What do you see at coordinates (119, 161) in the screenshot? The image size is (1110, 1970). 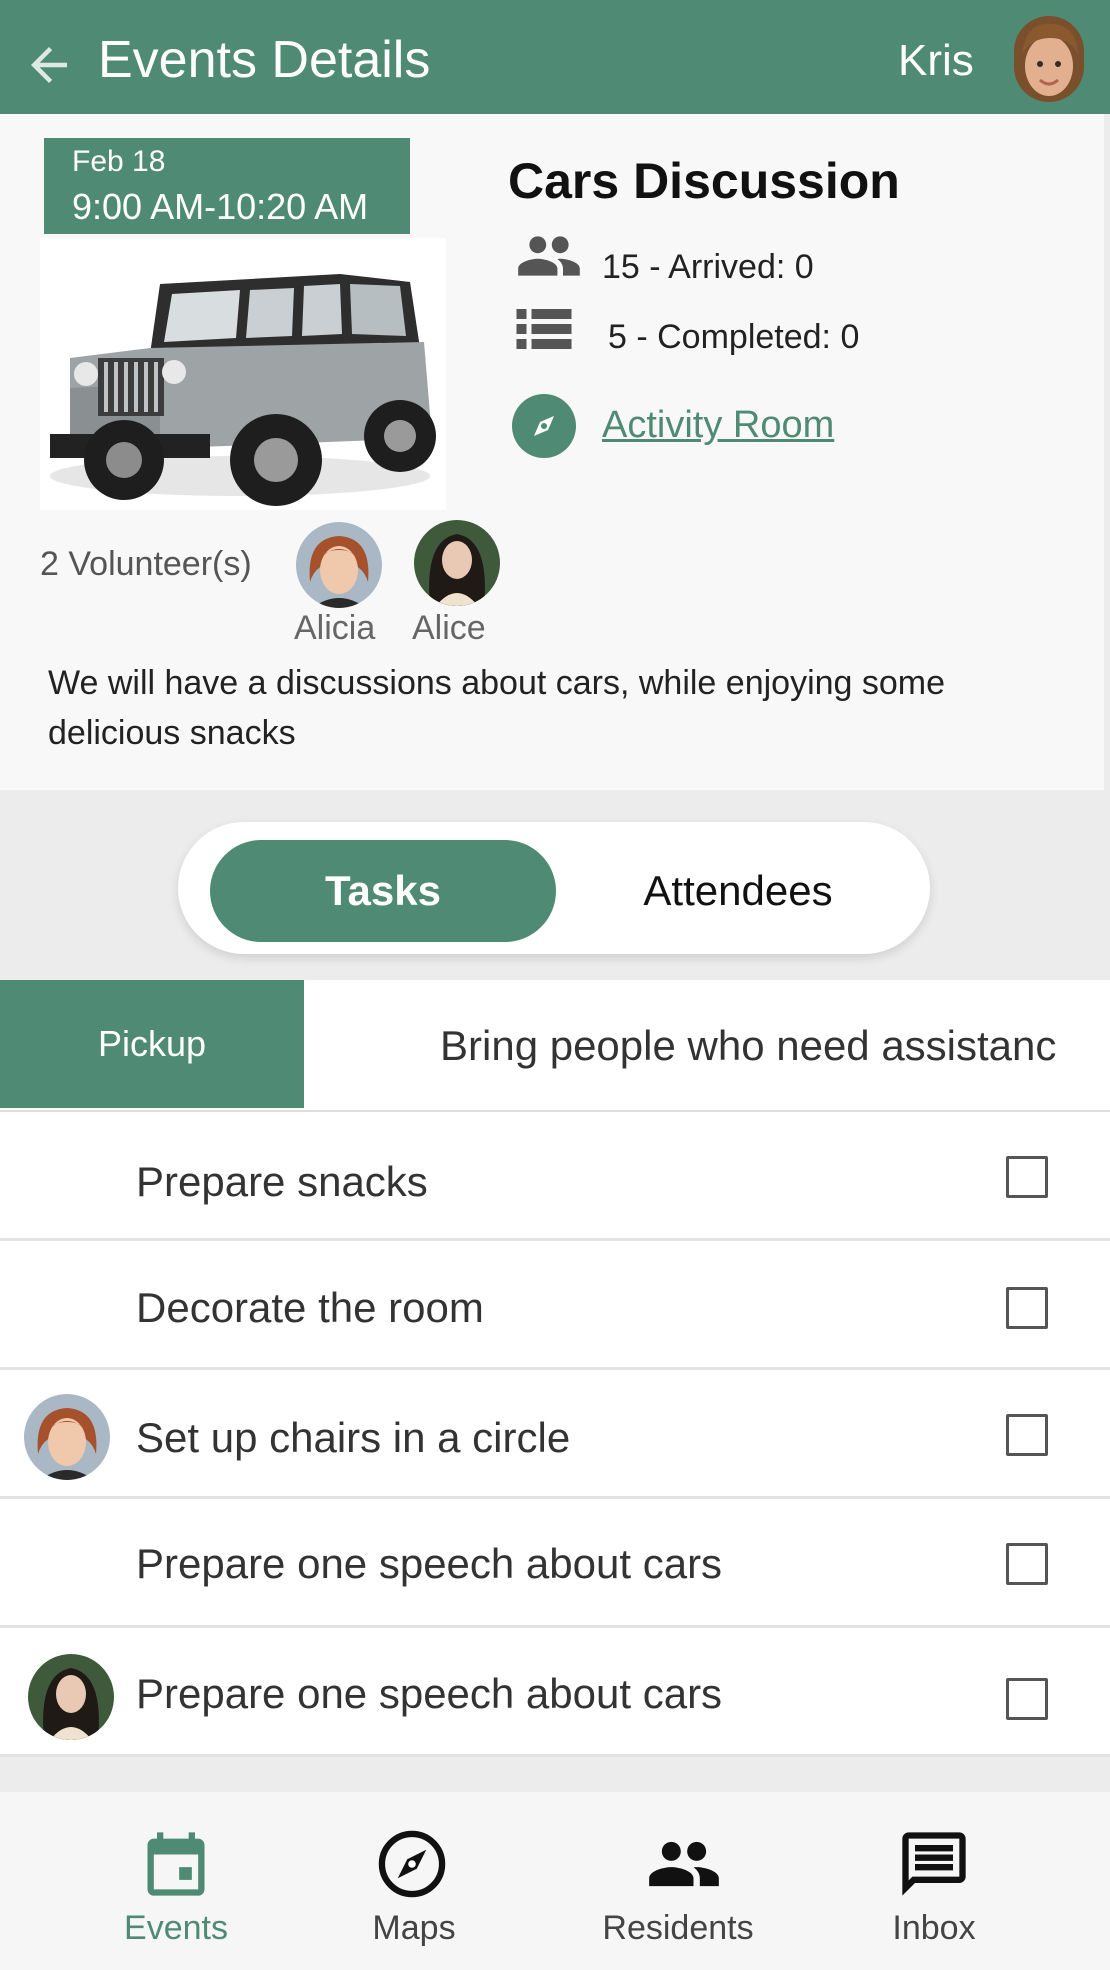 I see `event-date: Feb 18` at bounding box center [119, 161].